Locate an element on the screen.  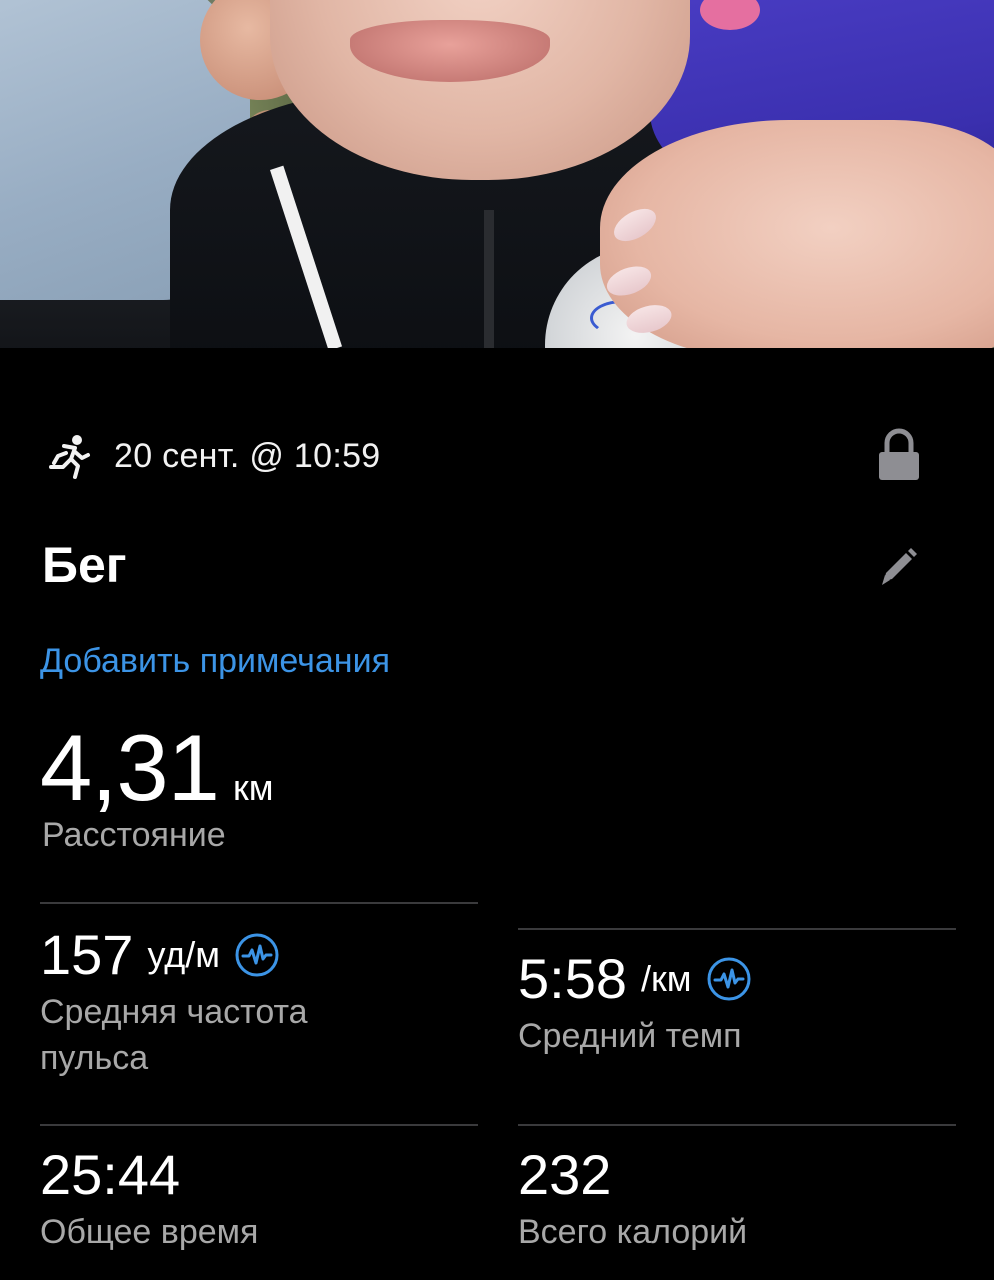
activity-title: Бег is located at coordinates (84, 565).